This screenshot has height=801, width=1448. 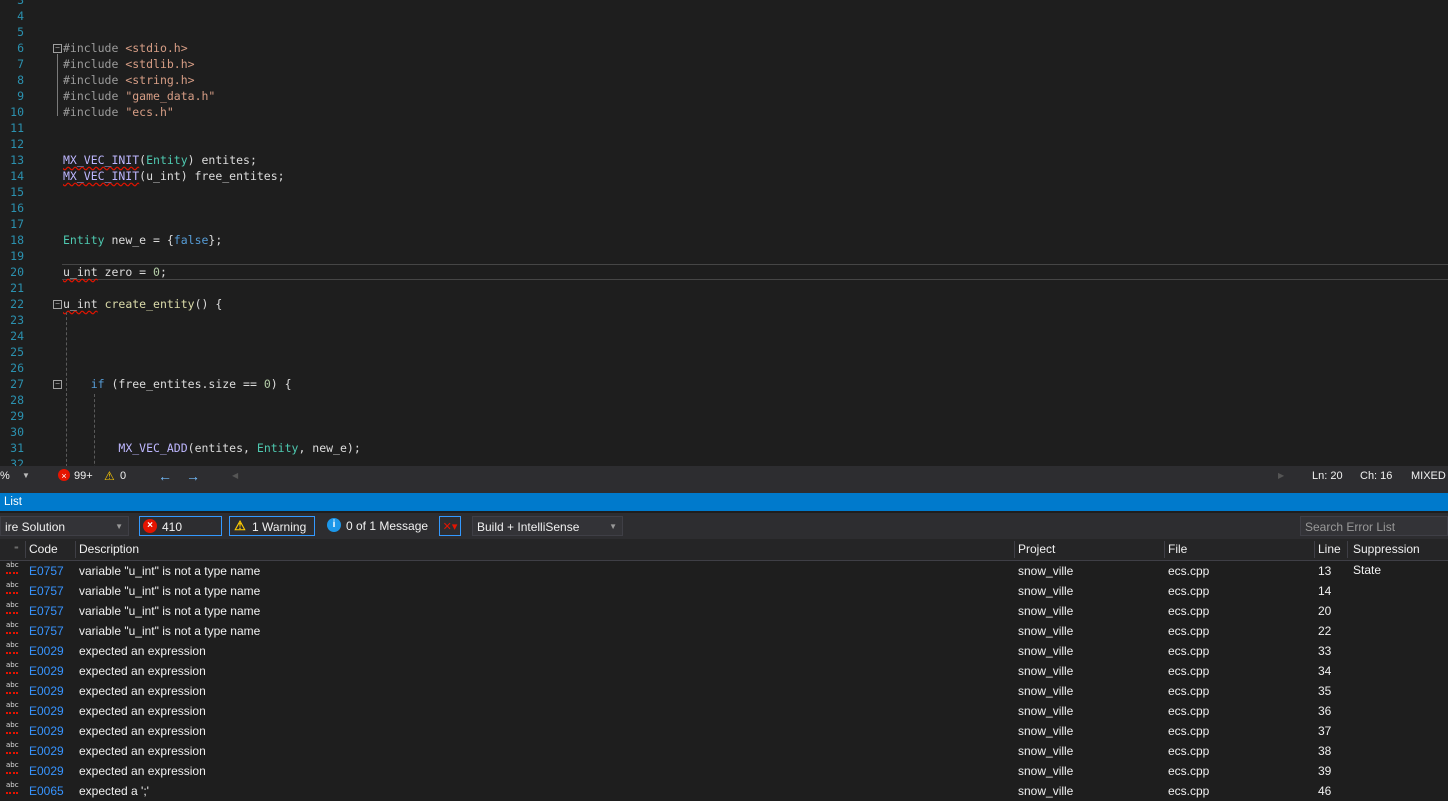 What do you see at coordinates (20, 16) in the screenshot?
I see `line-number: 4` at bounding box center [20, 16].